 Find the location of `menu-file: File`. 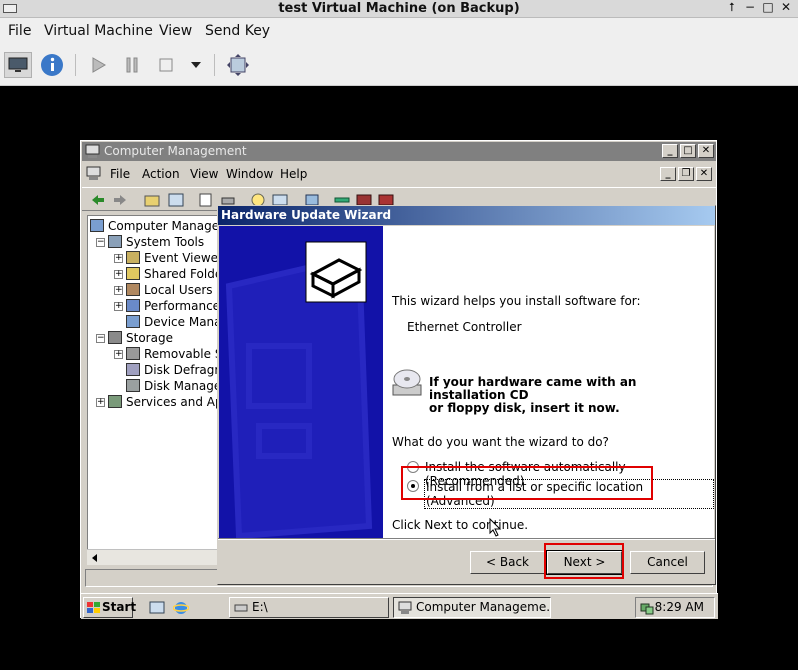

menu-file: File is located at coordinates (19, 31).